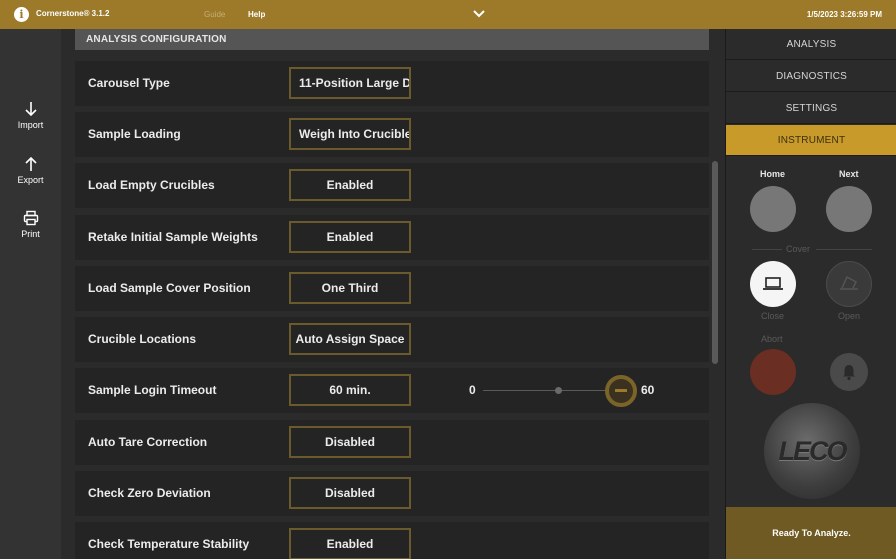 The height and width of the screenshot is (559, 896). Describe the element at coordinates (30, 180) in the screenshot. I see `export-label: Export` at that location.